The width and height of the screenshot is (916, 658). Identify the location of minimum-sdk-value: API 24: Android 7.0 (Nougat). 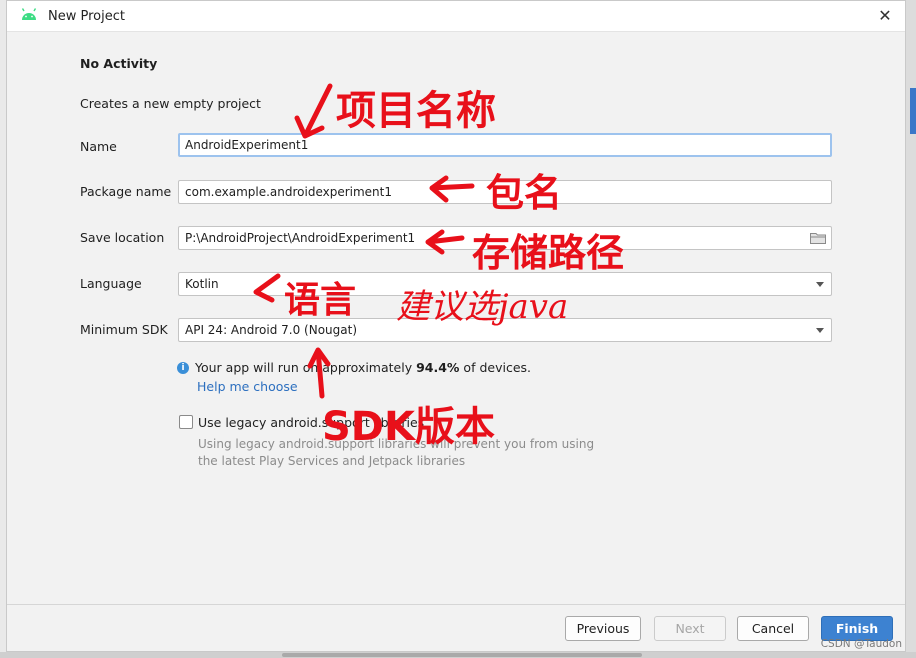
(271, 330).